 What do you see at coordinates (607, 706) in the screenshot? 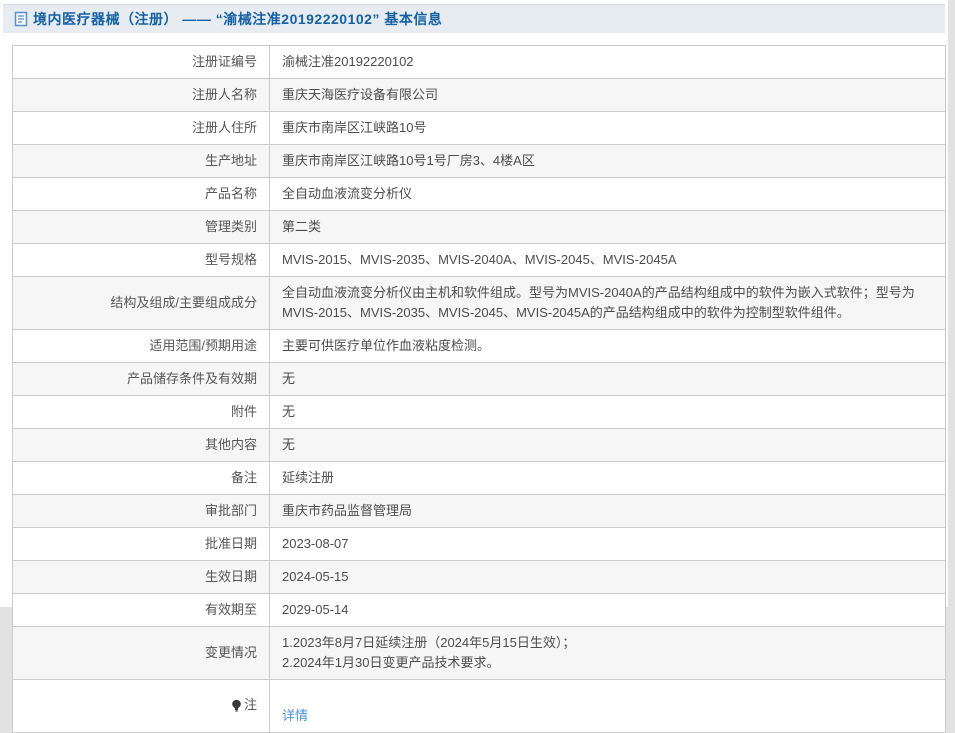
I see `row-value: 详情` at bounding box center [607, 706].